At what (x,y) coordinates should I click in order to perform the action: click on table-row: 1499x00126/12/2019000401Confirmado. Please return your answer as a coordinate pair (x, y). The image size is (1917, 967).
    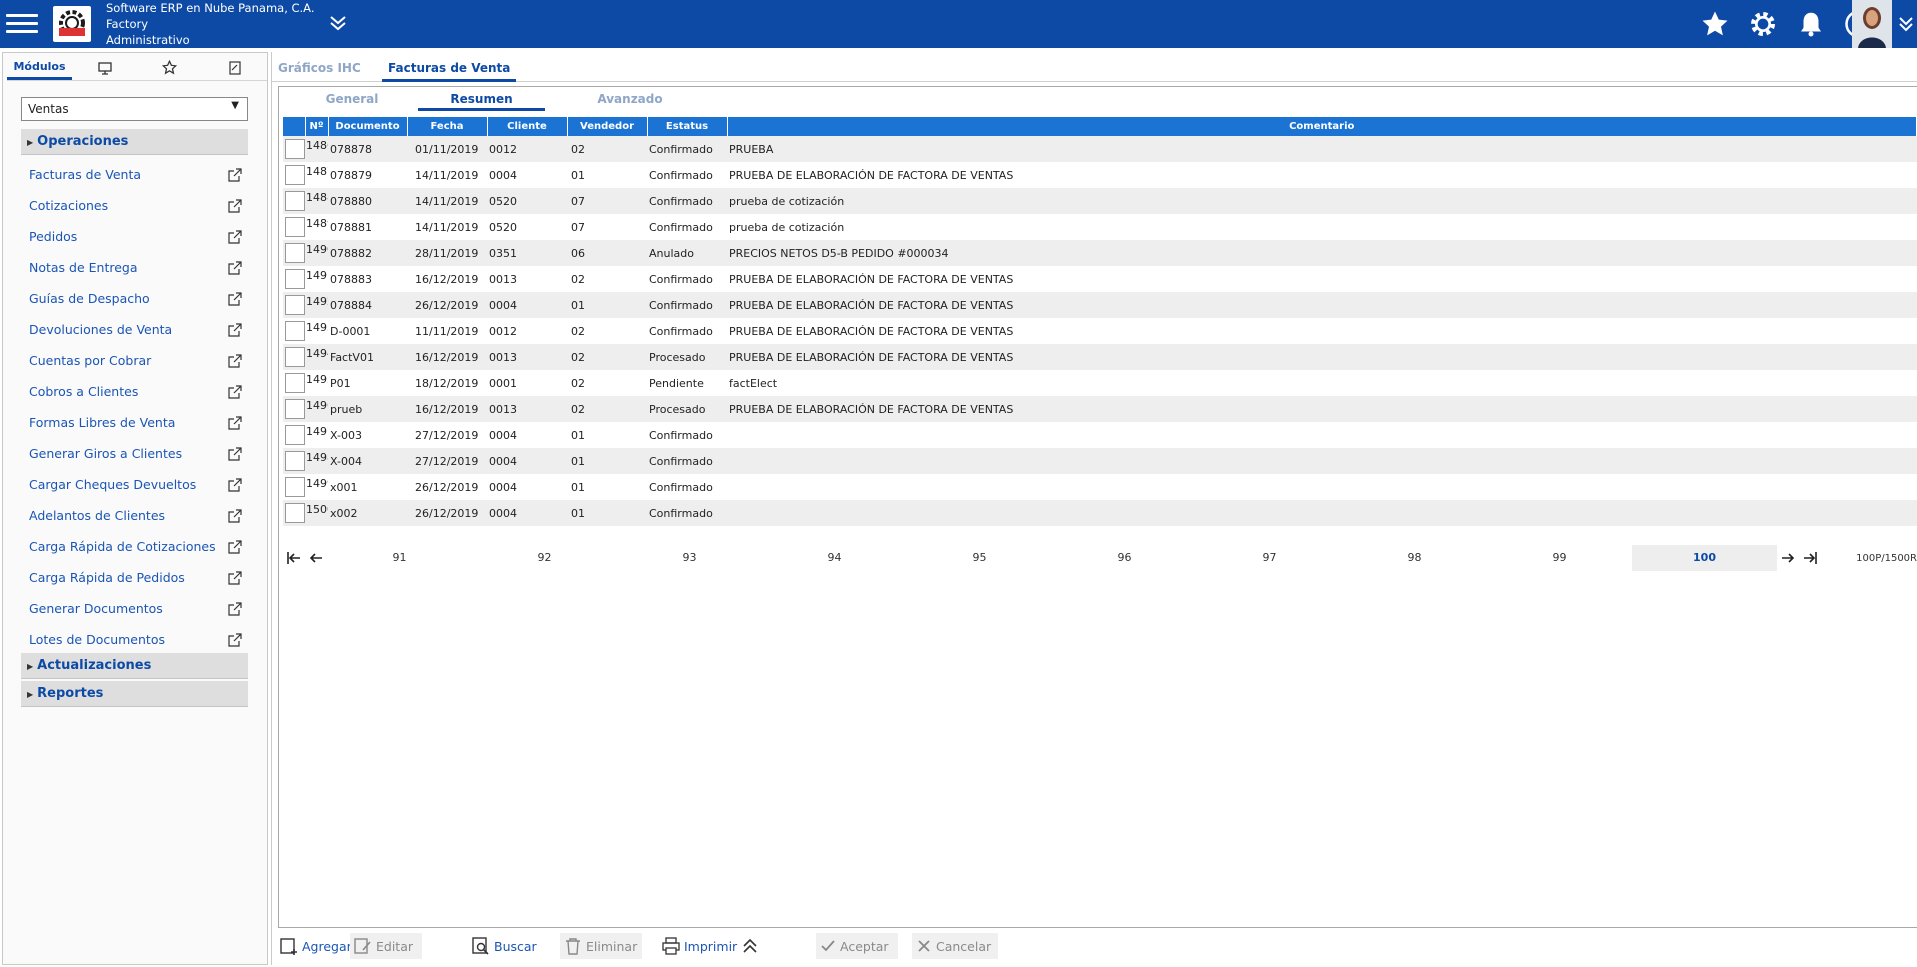
    Looking at the image, I should click on (1100, 487).